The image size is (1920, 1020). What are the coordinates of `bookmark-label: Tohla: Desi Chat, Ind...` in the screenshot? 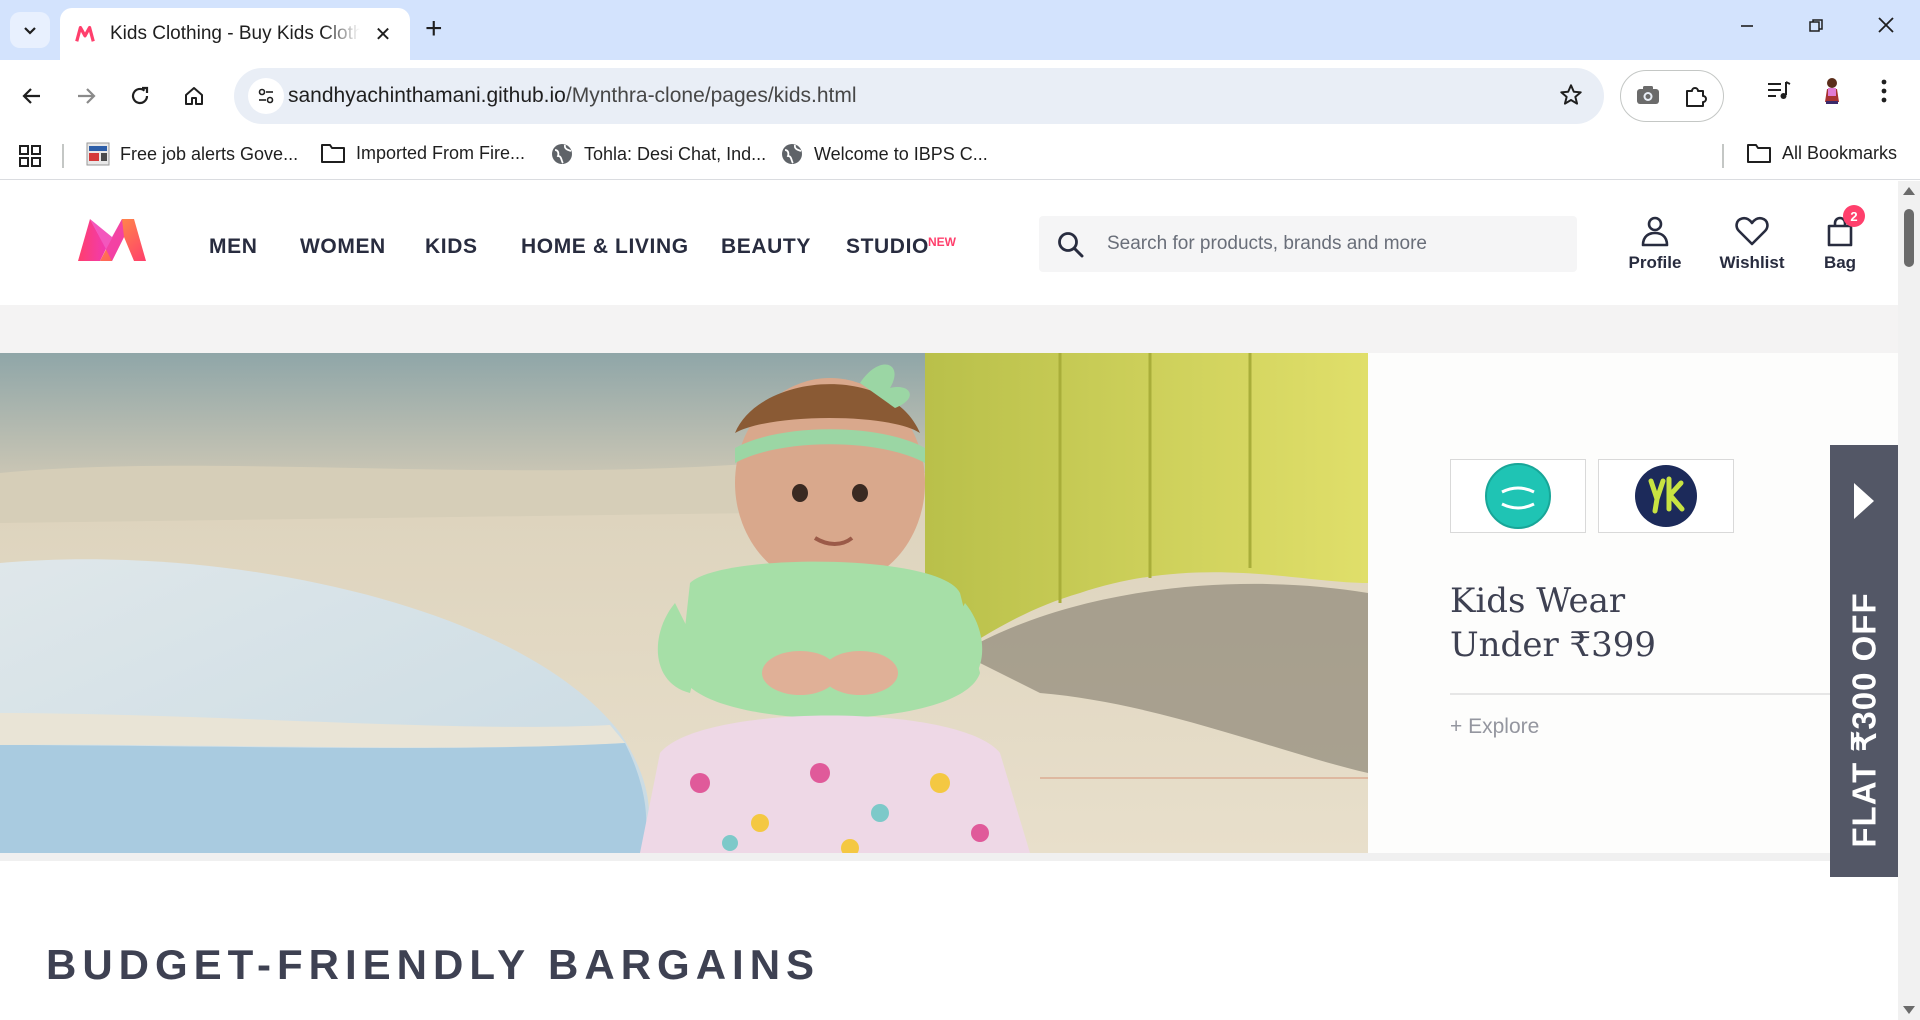 It's located at (675, 153).